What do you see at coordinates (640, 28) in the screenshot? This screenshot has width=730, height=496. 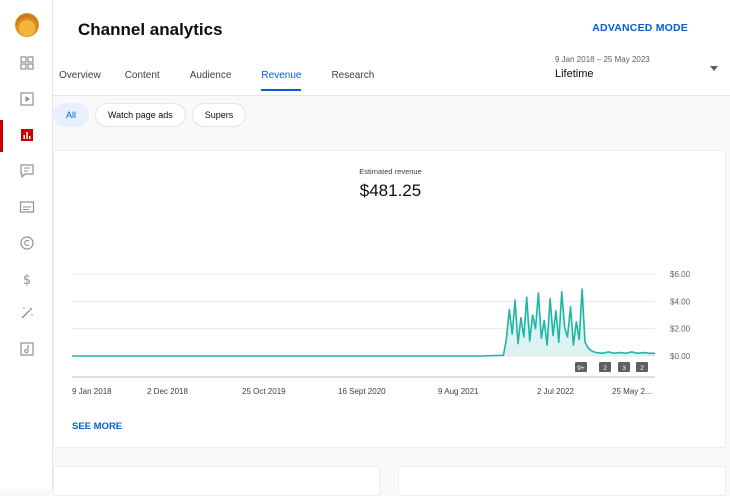 I see `advanced-mode-button: ADVANCED MODE` at bounding box center [640, 28].